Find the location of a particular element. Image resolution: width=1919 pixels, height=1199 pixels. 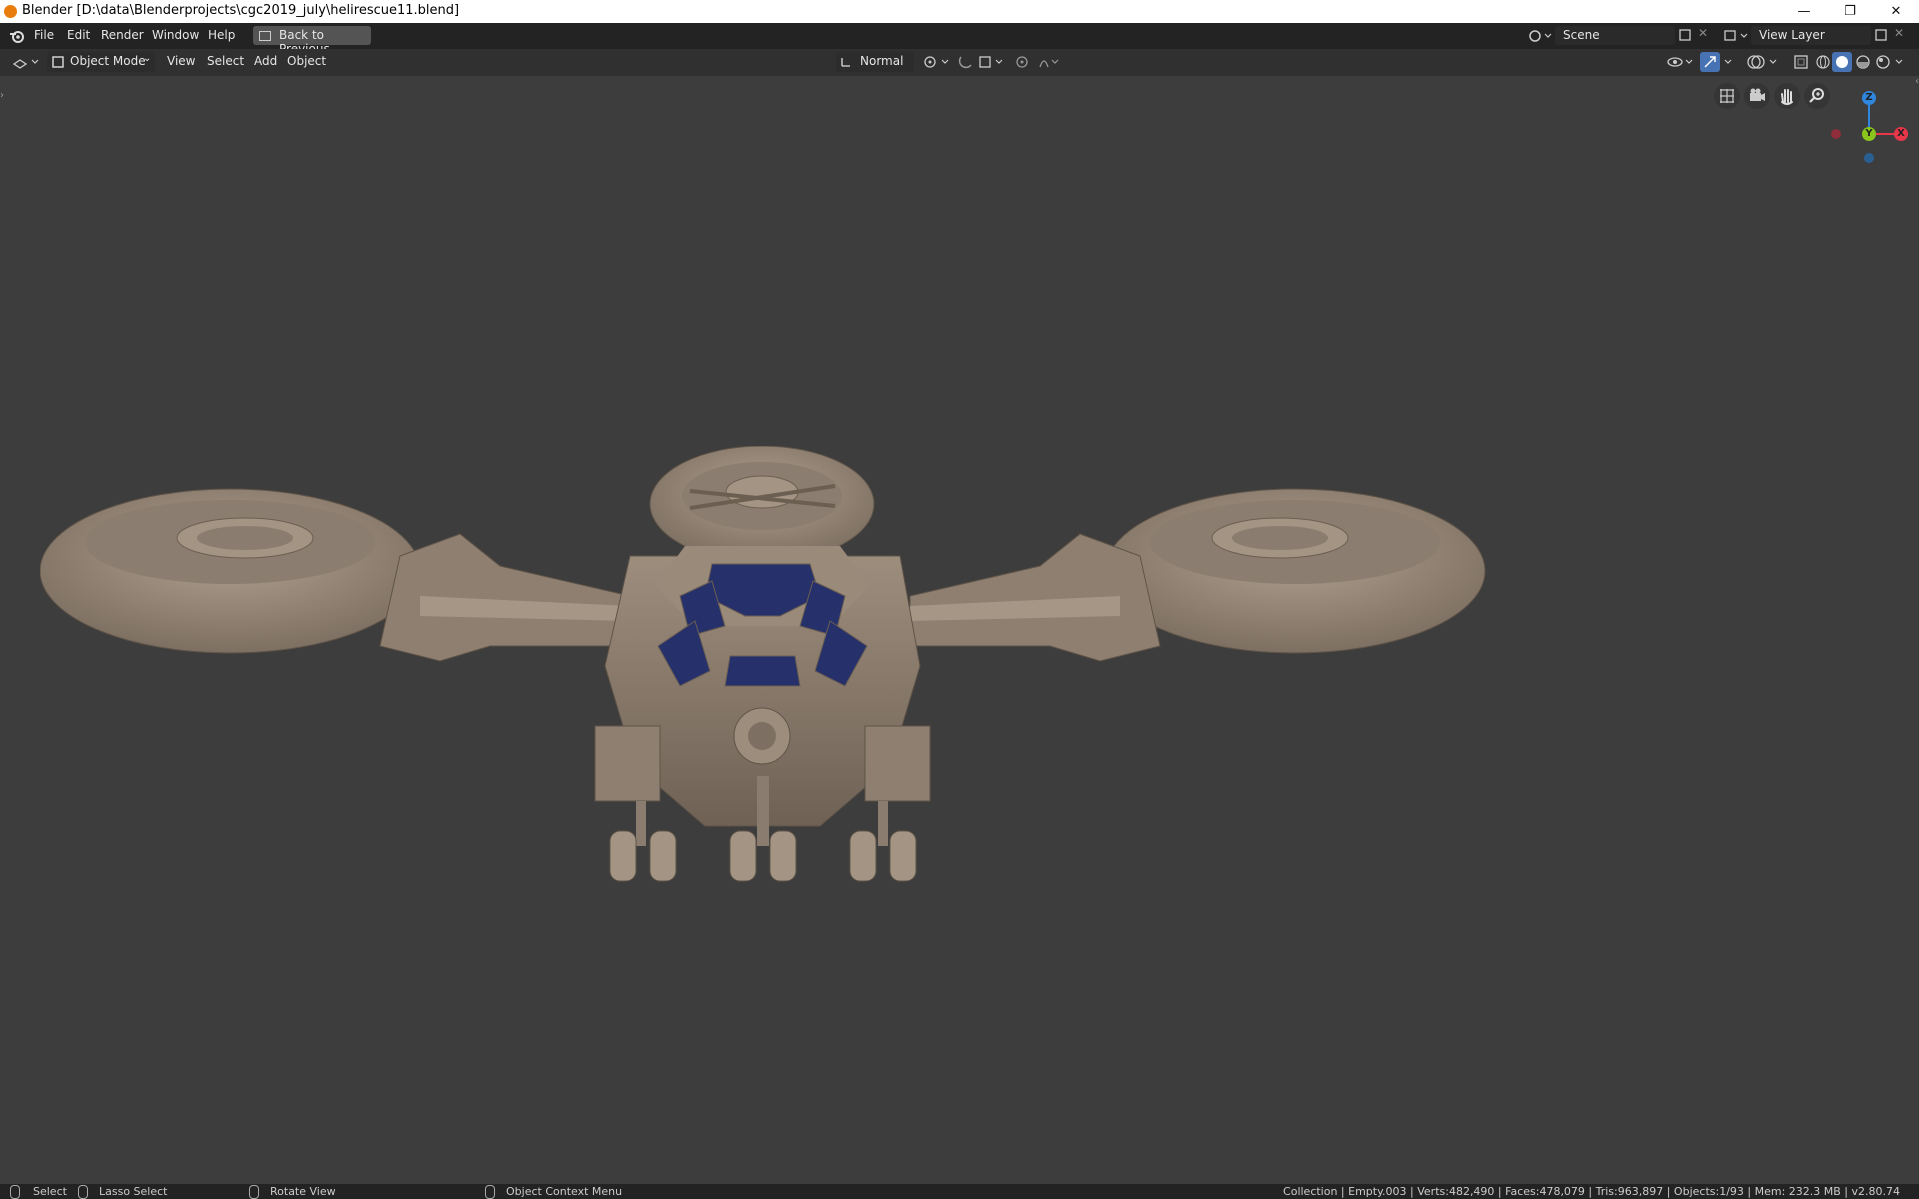

gizmo-toggle-button is located at coordinates (1710, 62).